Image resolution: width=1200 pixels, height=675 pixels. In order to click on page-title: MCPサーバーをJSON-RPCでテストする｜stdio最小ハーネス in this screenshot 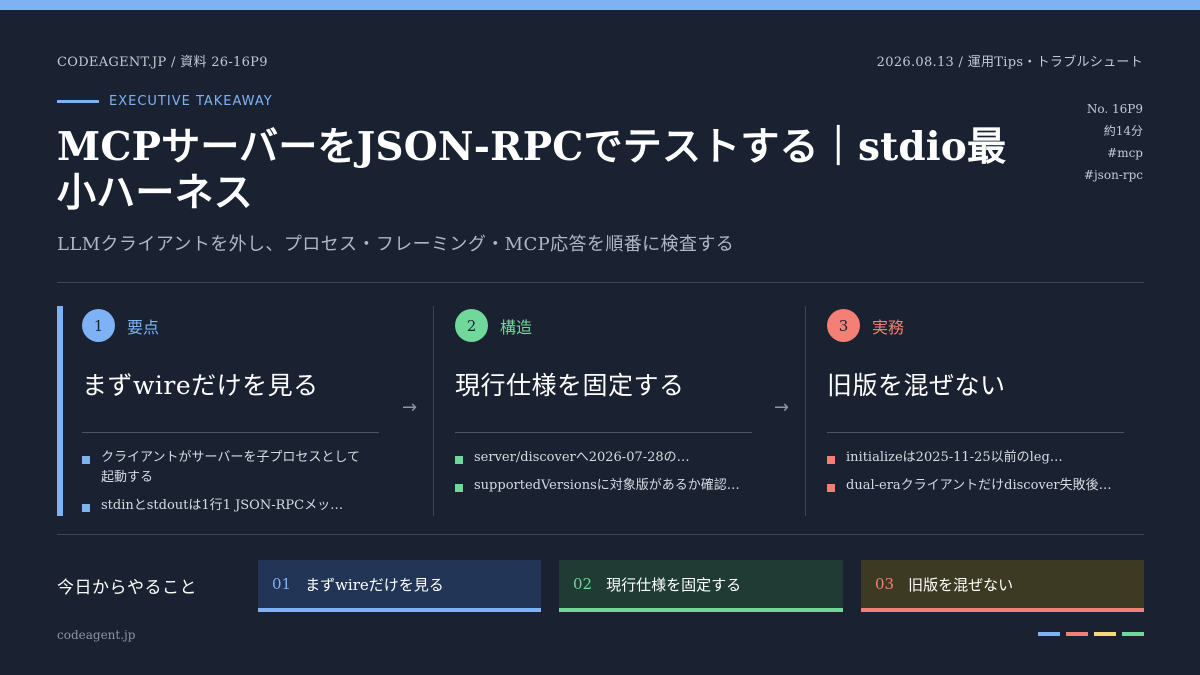, I will do `click(532, 170)`.